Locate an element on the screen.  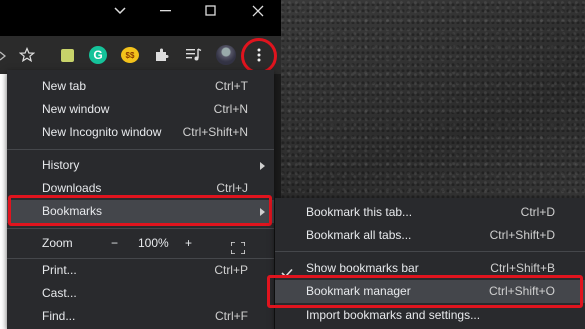
browser-toolbar: G $$ is located at coordinates (140, 55).